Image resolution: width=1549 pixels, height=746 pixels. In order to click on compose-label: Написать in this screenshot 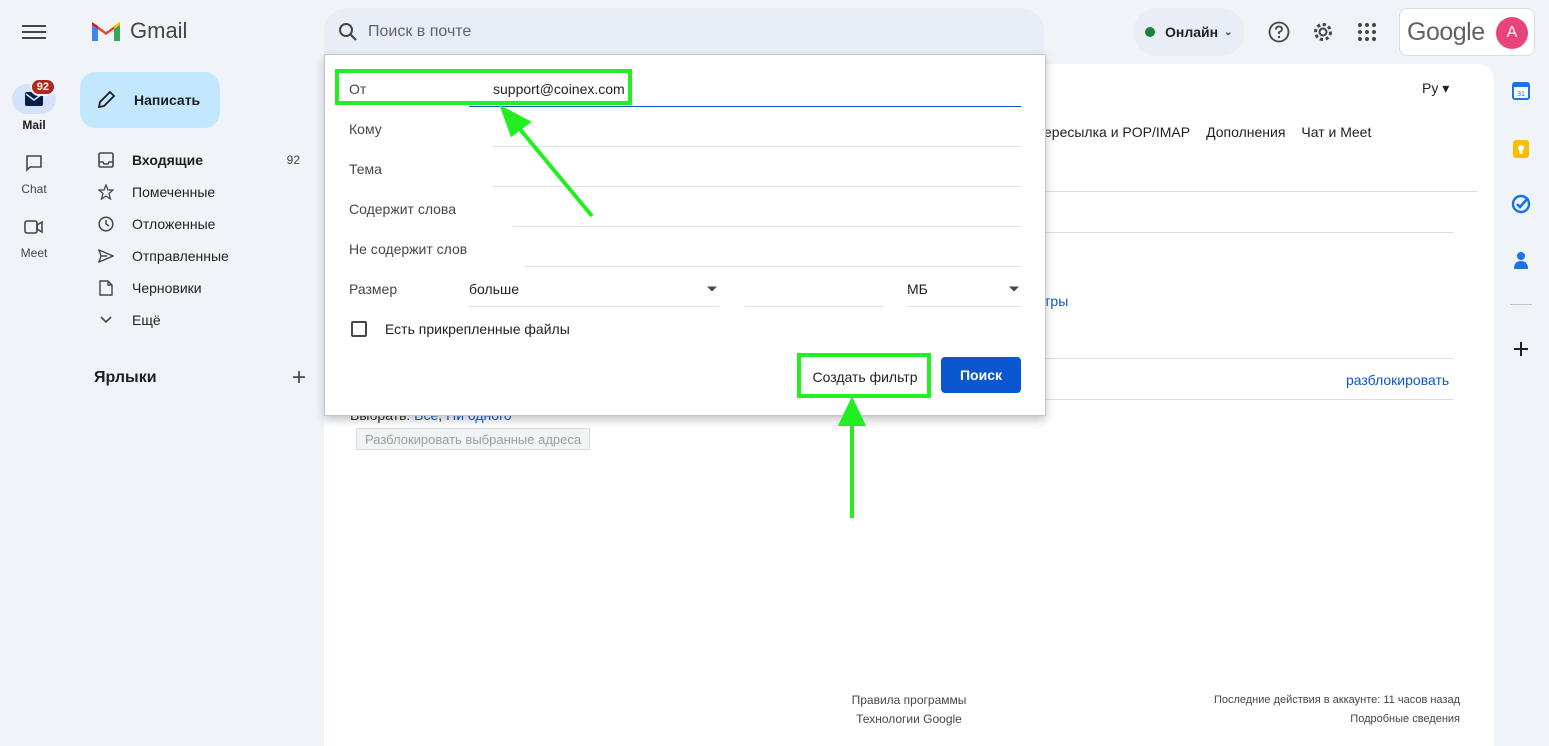, I will do `click(167, 100)`.